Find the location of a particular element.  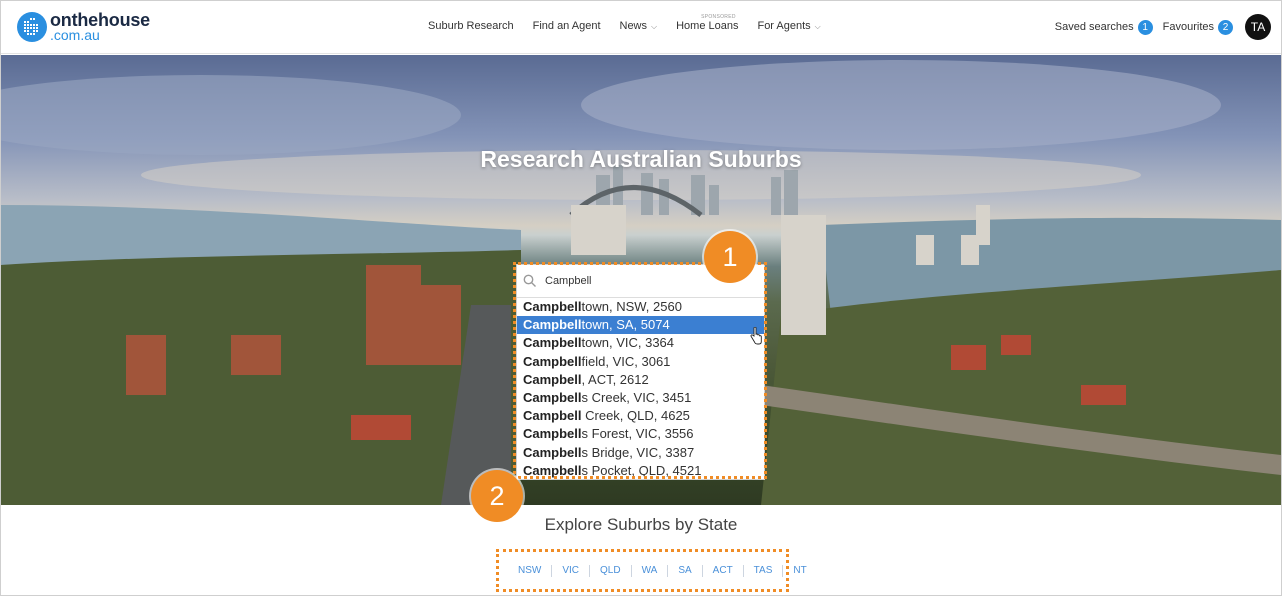

suggestion-rest: town, VIC, 3364 is located at coordinates (628, 343).